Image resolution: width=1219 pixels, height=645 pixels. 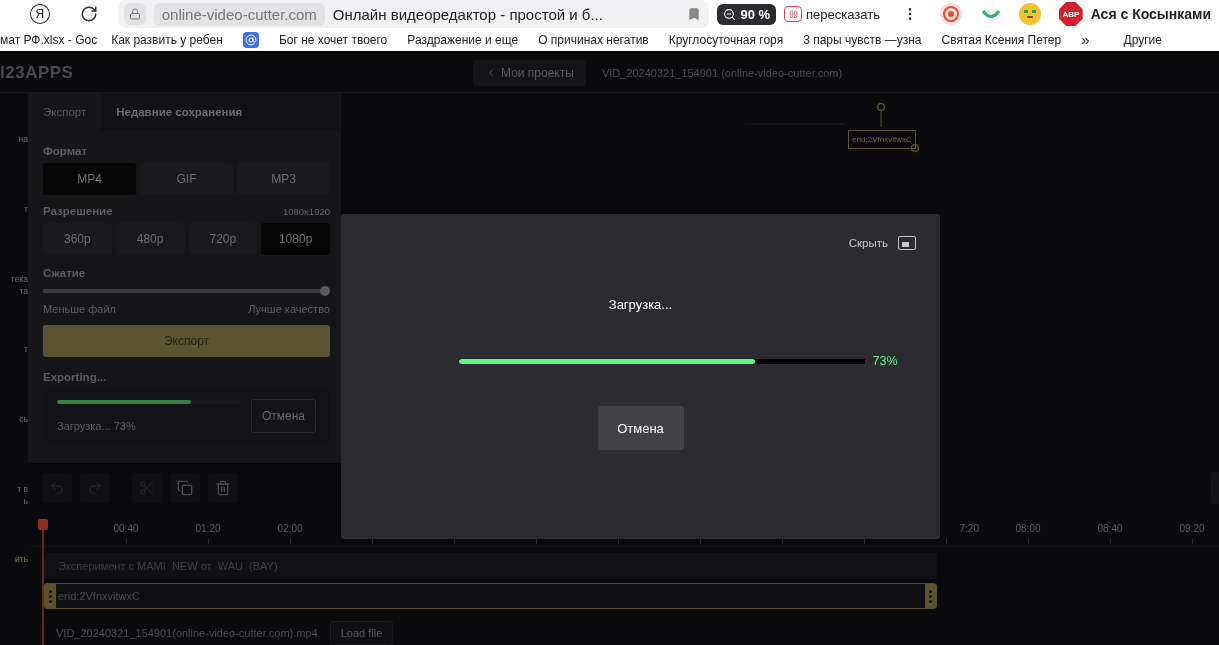 I want to click on sidebar-item: тека та, so click(x=14, y=308).